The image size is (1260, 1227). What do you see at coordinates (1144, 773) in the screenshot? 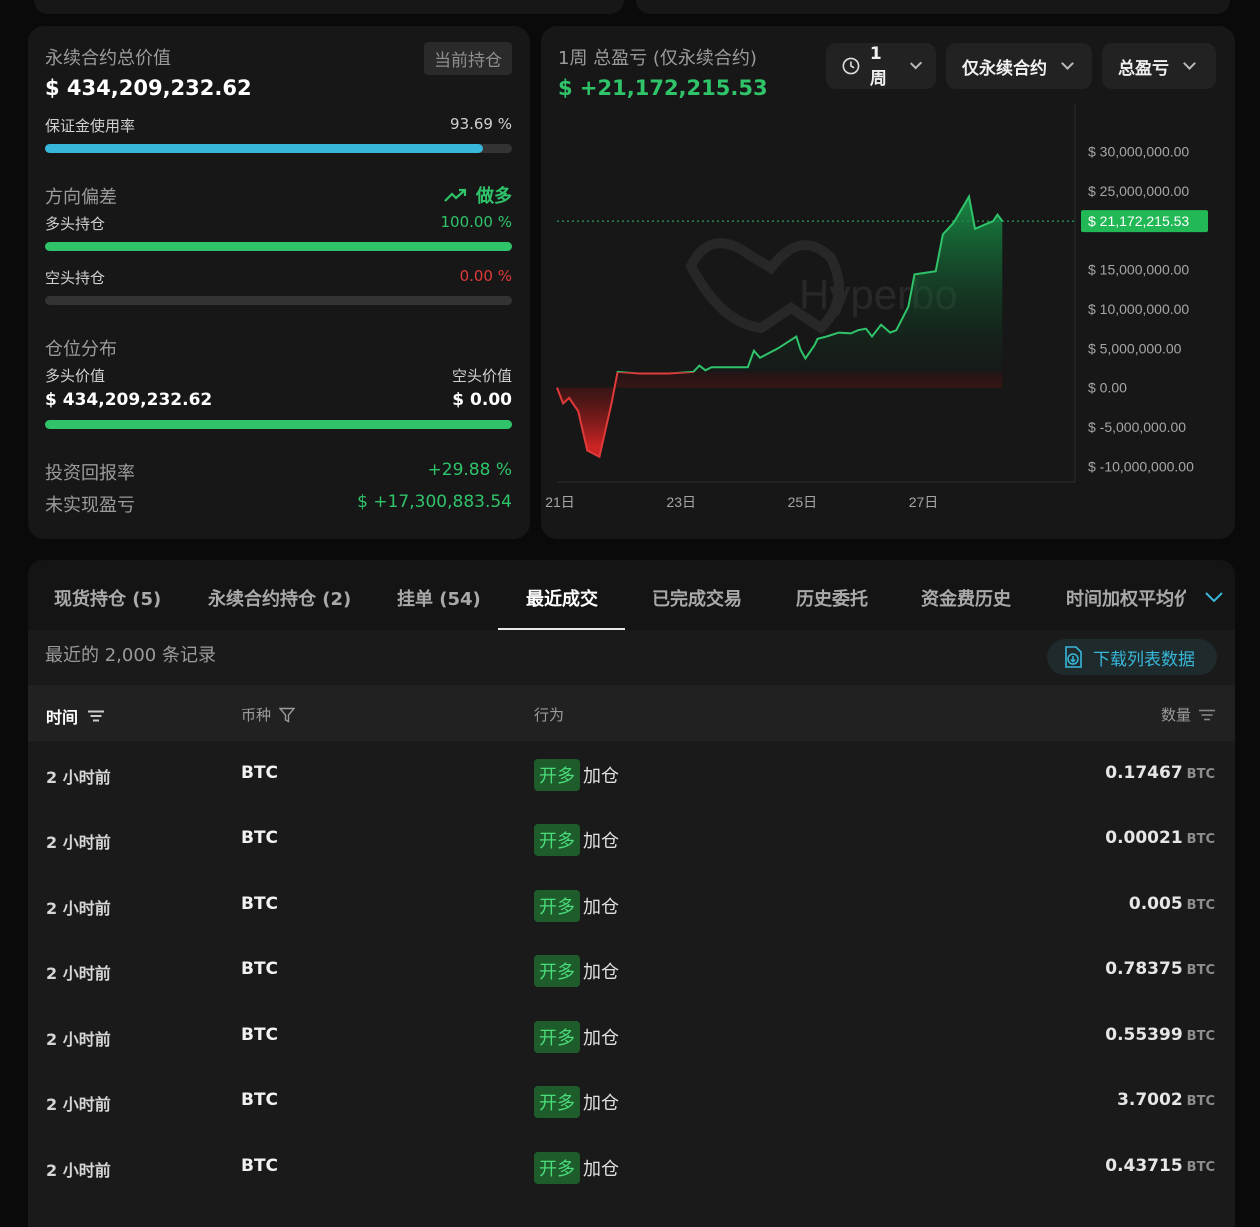
I see `row-qty-value: 0.17467` at bounding box center [1144, 773].